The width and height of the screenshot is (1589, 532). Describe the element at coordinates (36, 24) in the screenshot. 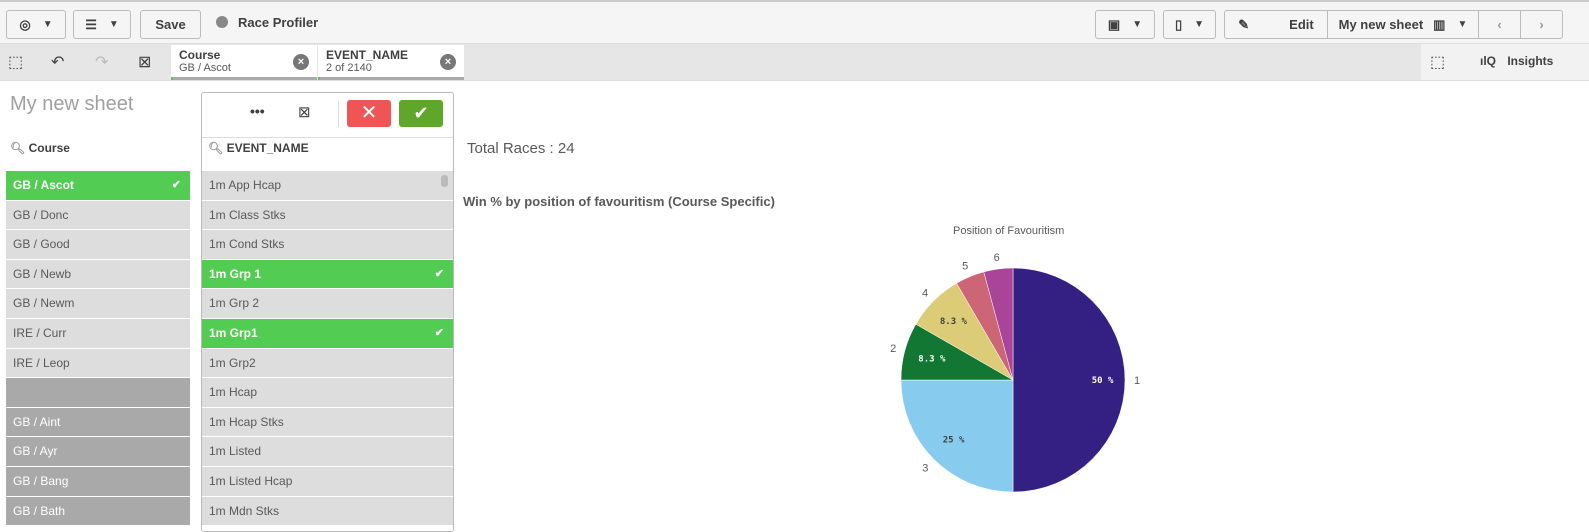

I see `navigation-button: ◎ ▼` at that location.